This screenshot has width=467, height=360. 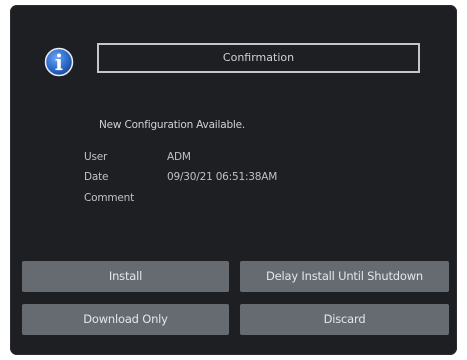 I want to click on date-value: 09/30/21 06:51:38AM, so click(x=222, y=177).